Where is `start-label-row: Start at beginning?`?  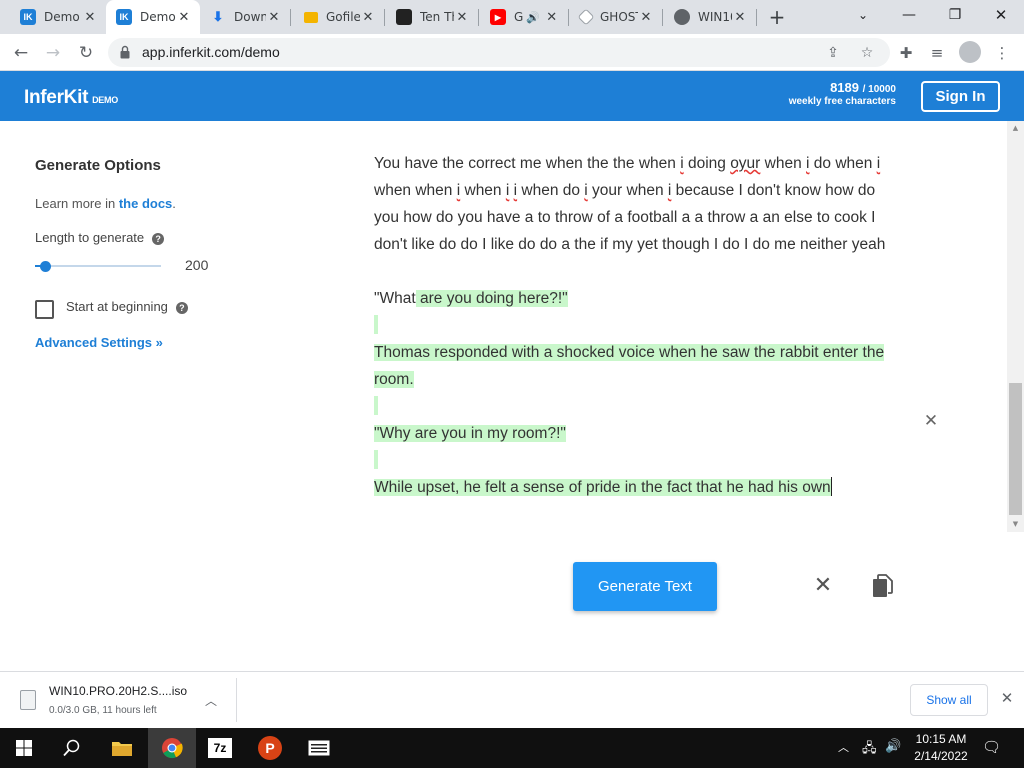
start-label-row: Start at beginning? is located at coordinates (127, 306).